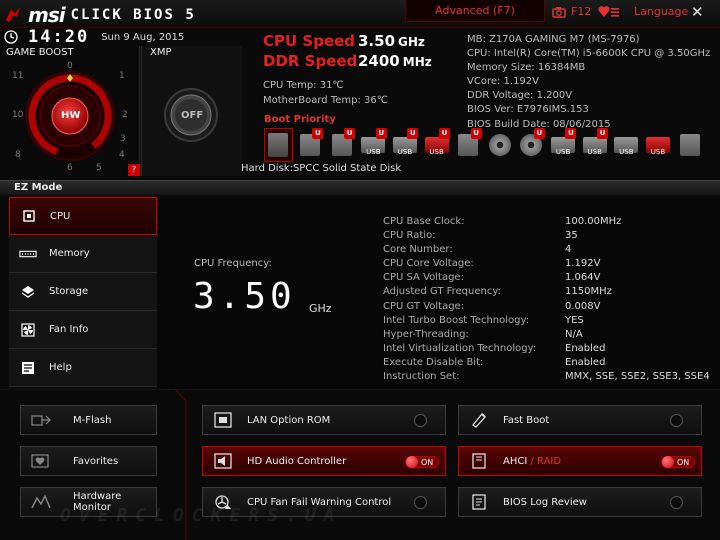 The image size is (720, 540). Describe the element at coordinates (456, 320) in the screenshot. I see `spec-key: Intel Turbo Boost Technology:` at that location.